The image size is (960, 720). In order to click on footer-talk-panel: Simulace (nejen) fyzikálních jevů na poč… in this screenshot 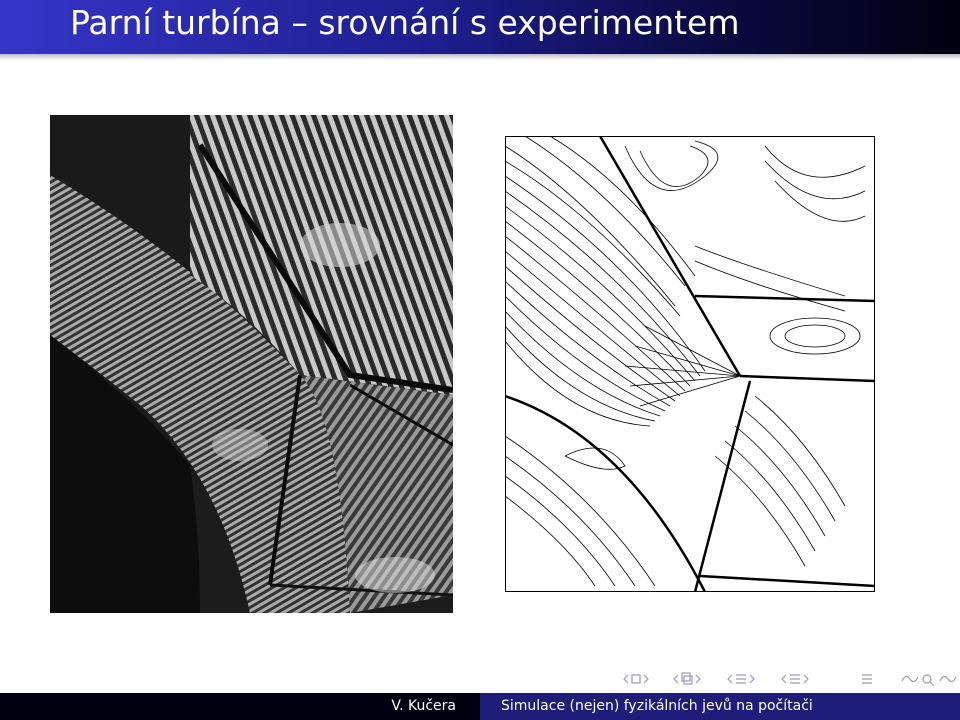, I will do `click(720, 706)`.